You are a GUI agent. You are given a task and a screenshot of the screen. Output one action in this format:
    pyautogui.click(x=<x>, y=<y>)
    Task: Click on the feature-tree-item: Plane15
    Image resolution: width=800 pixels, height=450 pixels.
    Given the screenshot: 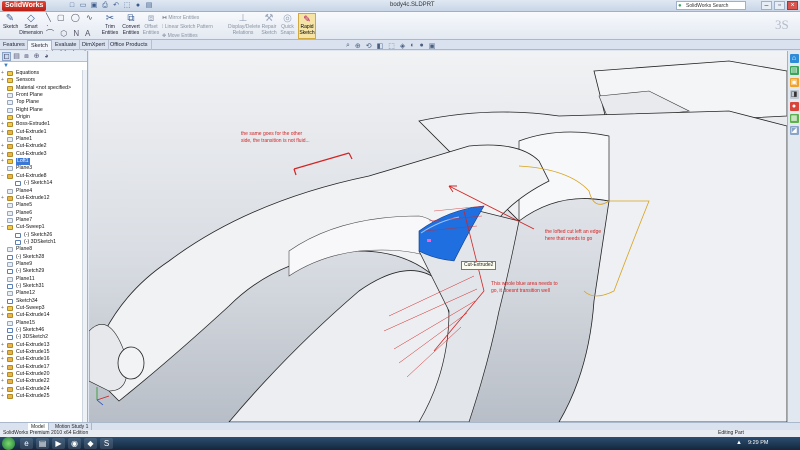 What is the action you would take?
    pyautogui.click(x=43, y=323)
    